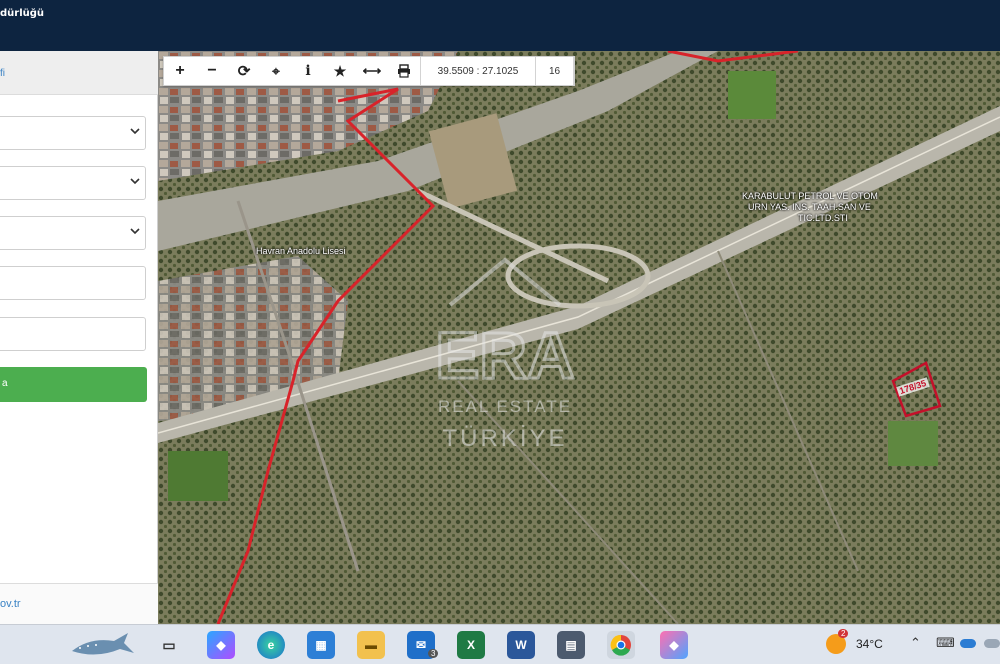 The width and height of the screenshot is (1000, 664). Describe the element at coordinates (823, 218) in the screenshot. I see `business-label-line3: TIC.LTD.STI` at that location.